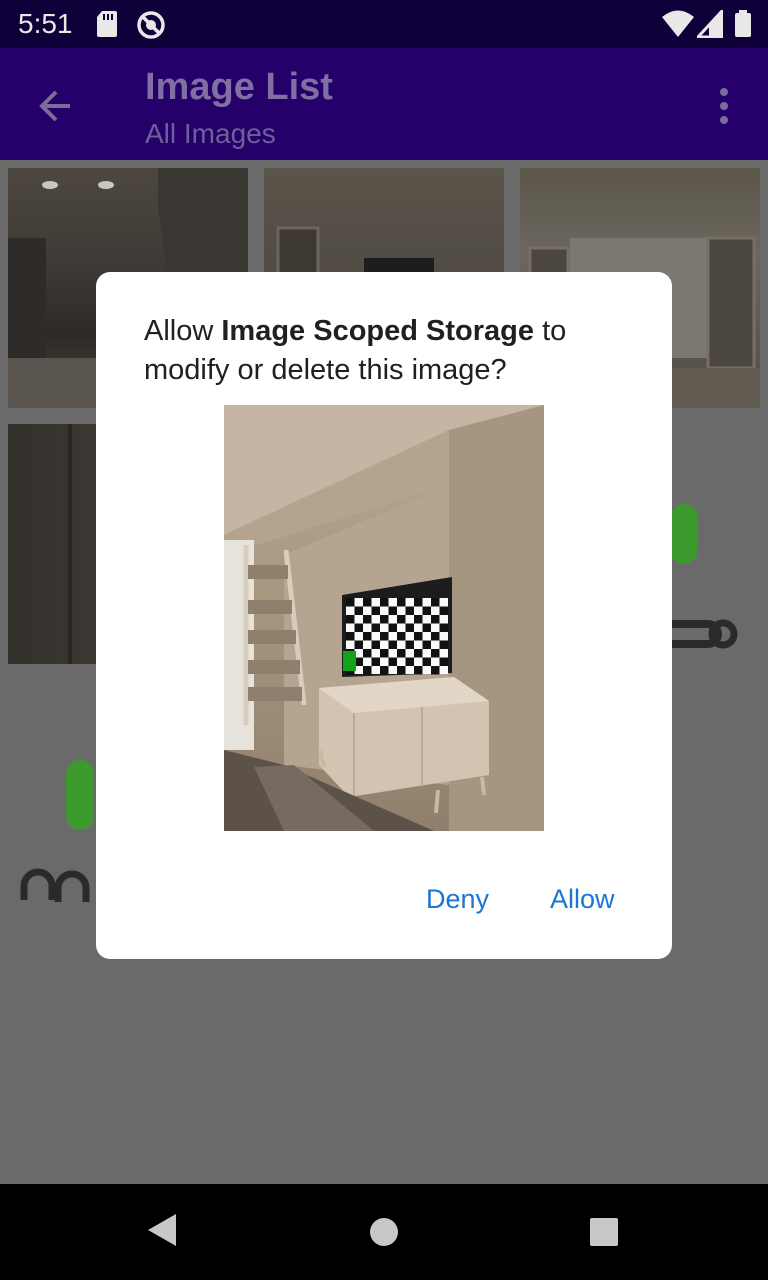 This screenshot has width=768, height=1280. What do you see at coordinates (743, 23) in the screenshot?
I see `battery-icon` at bounding box center [743, 23].